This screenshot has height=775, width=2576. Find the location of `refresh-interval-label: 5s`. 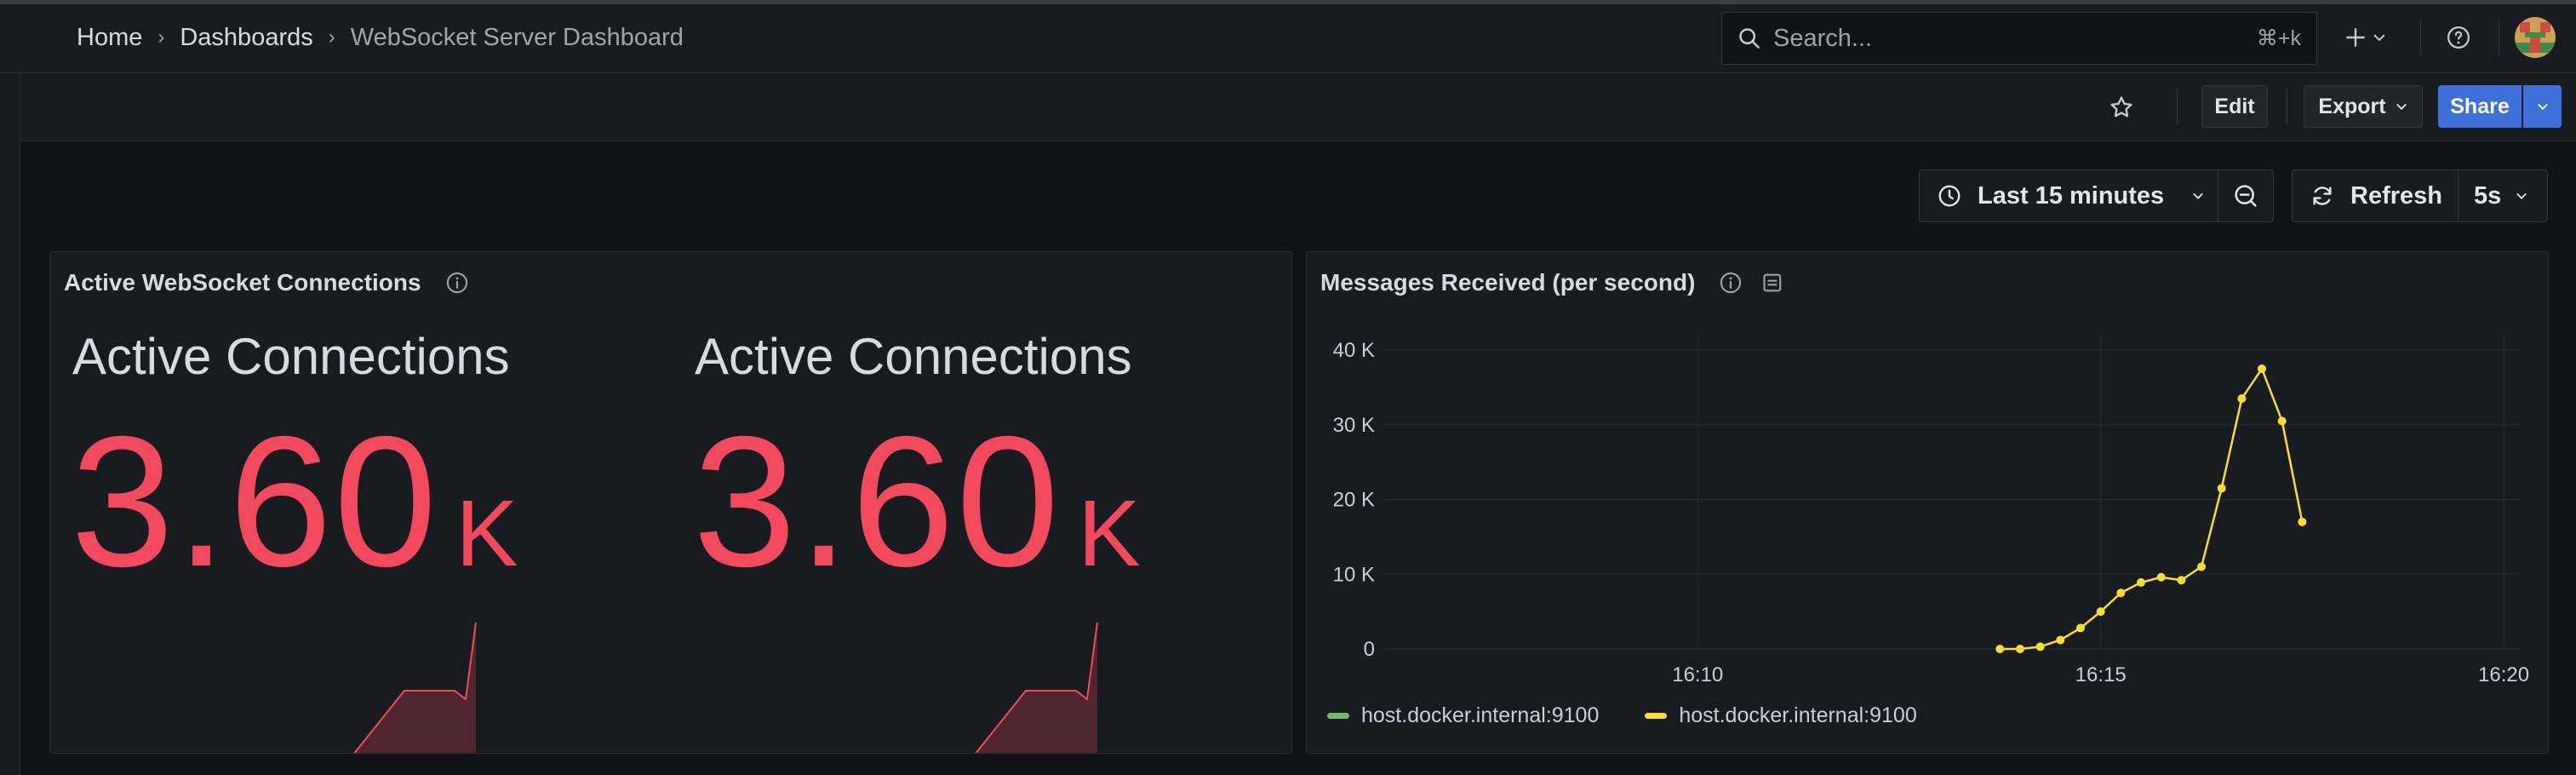

refresh-interval-label: 5s is located at coordinates (2488, 195).